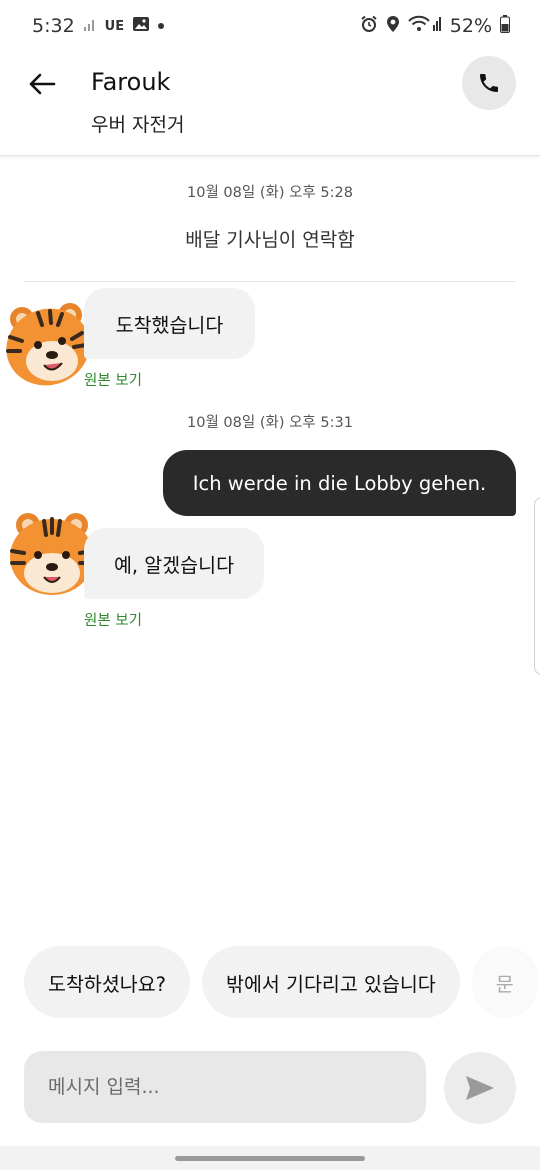 Image resolution: width=540 pixels, height=1170 pixels. I want to click on incoming-message-bubble: 도착했습니다, so click(169, 323).